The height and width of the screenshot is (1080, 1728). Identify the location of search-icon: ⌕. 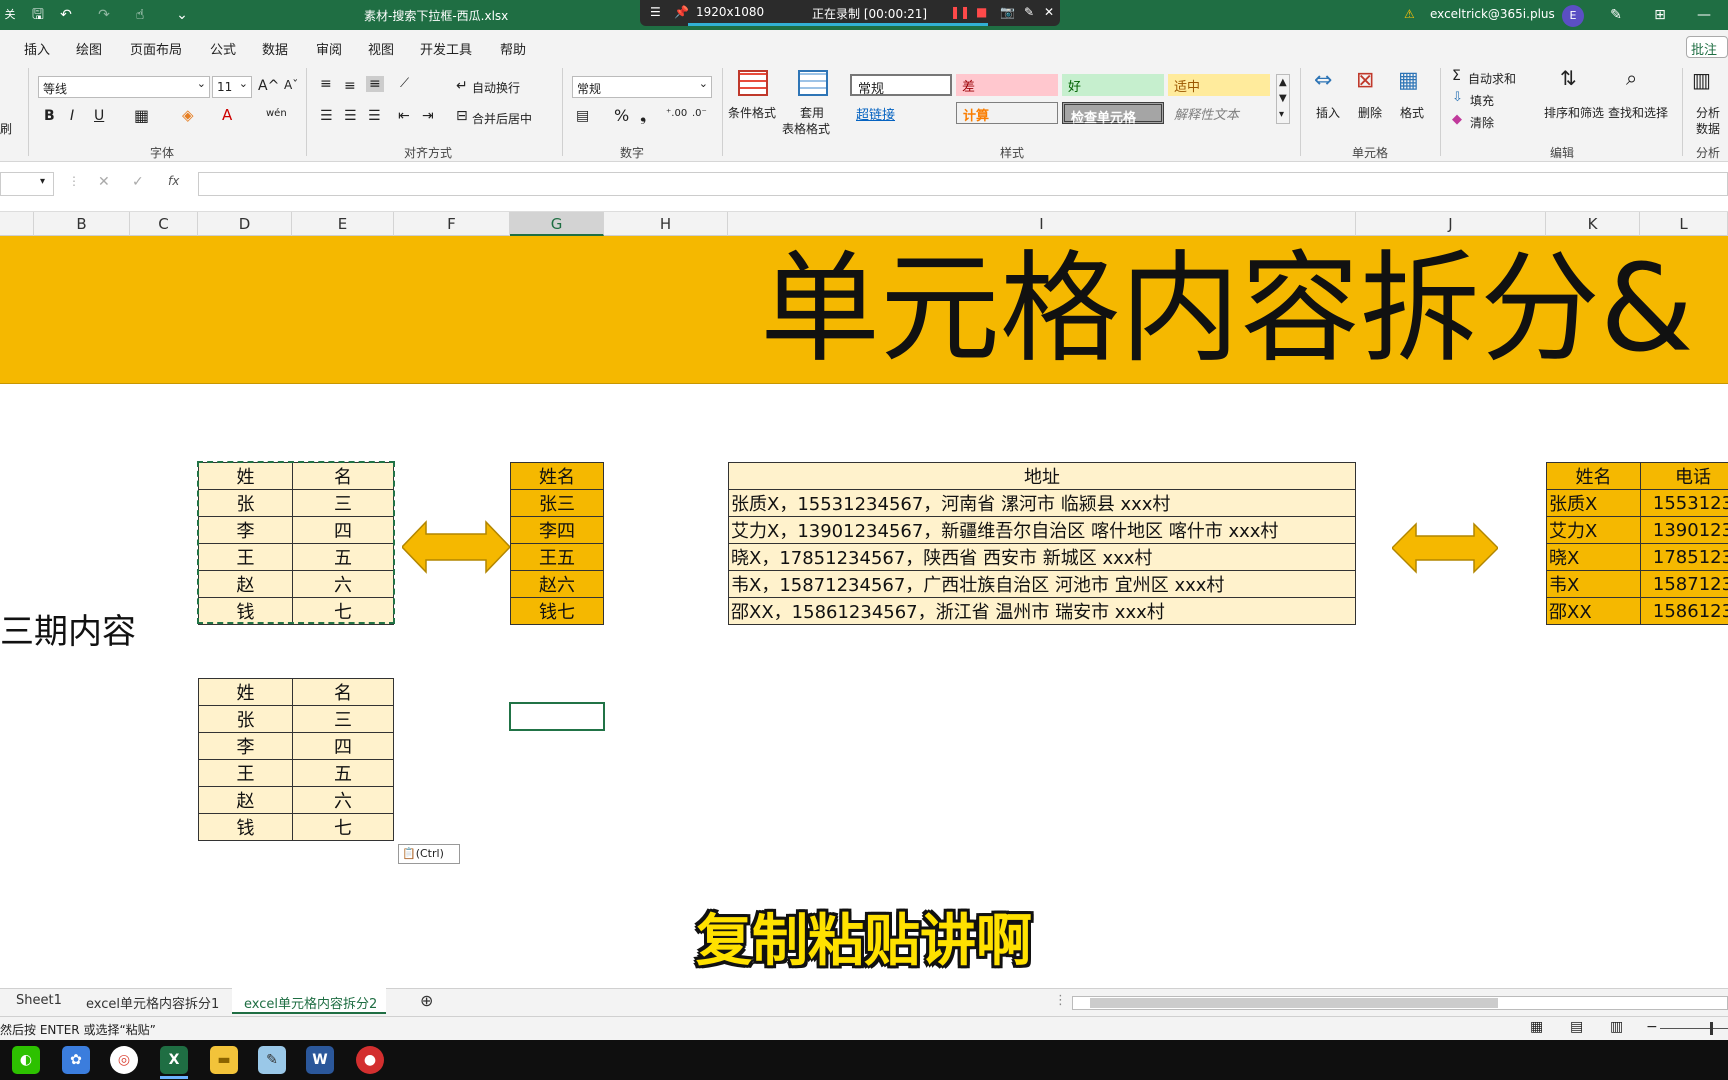
(1631, 78).